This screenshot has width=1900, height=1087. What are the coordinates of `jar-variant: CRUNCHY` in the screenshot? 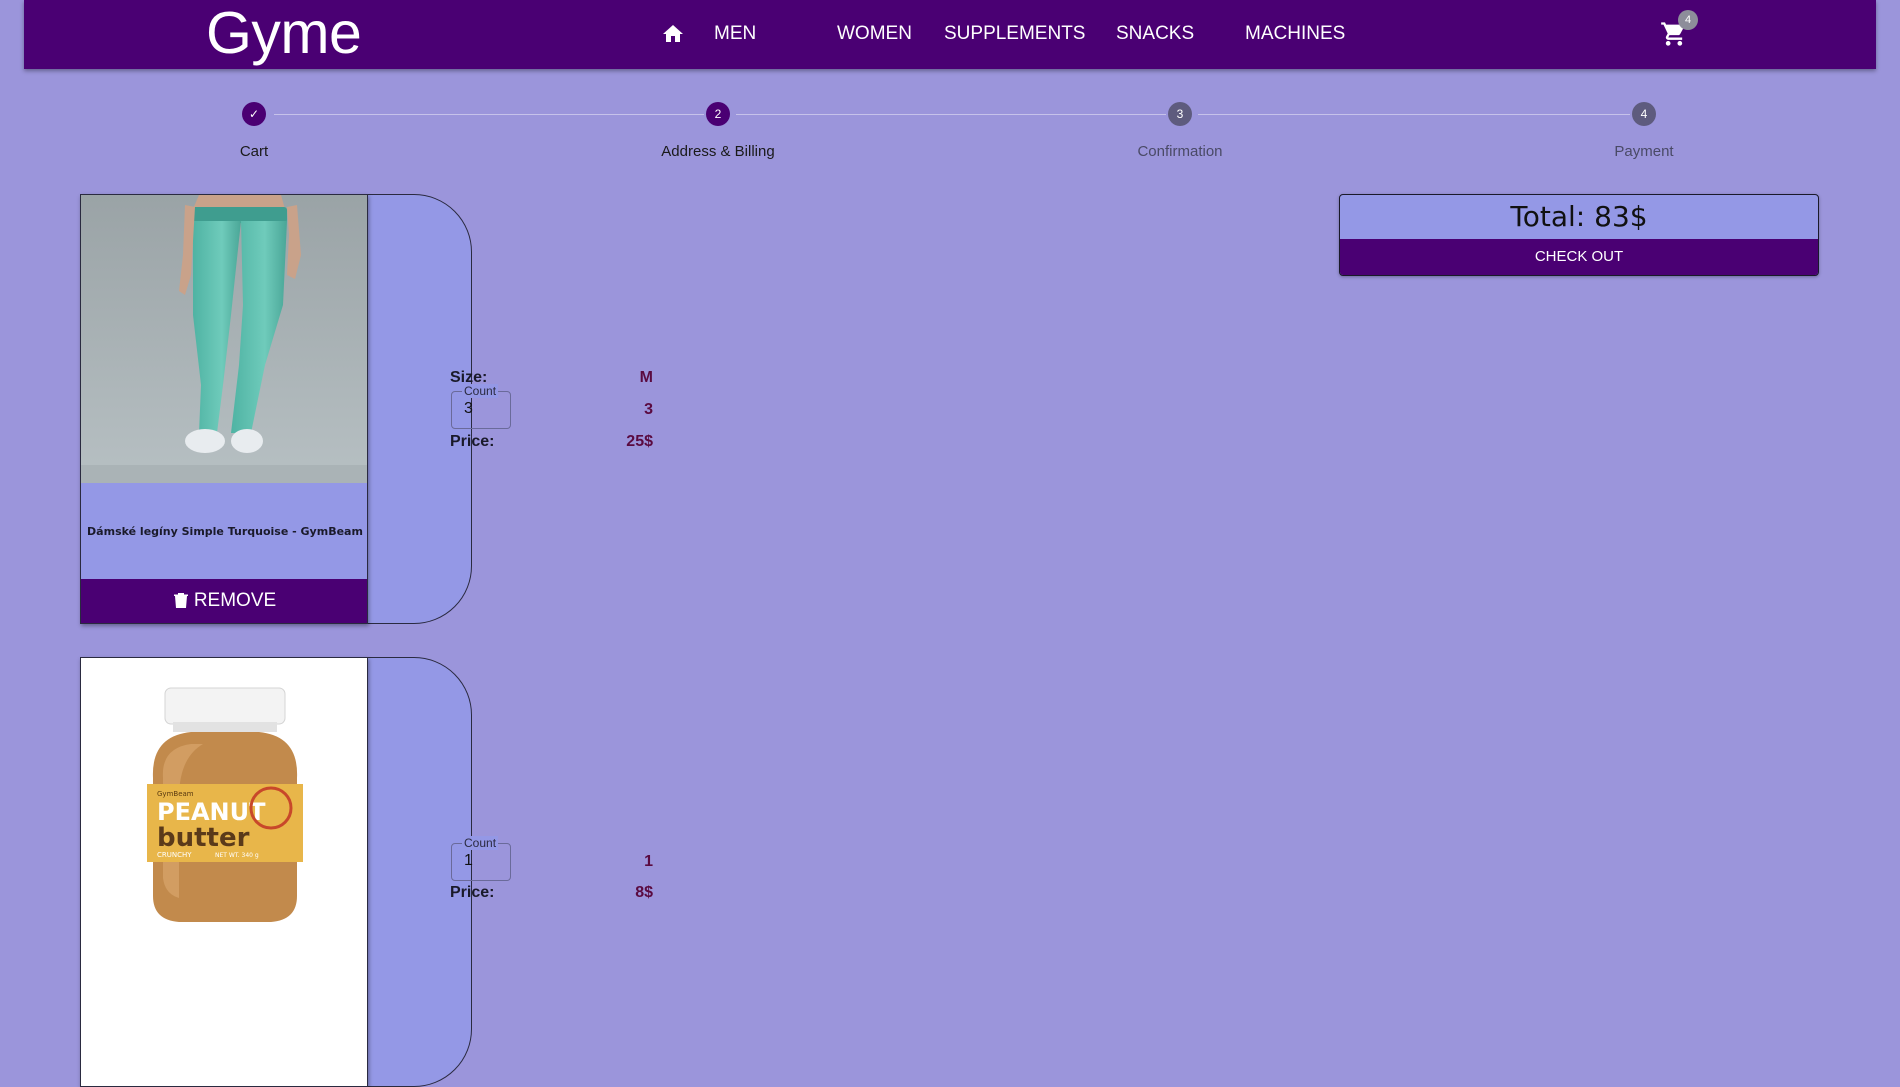 It's located at (174, 855).